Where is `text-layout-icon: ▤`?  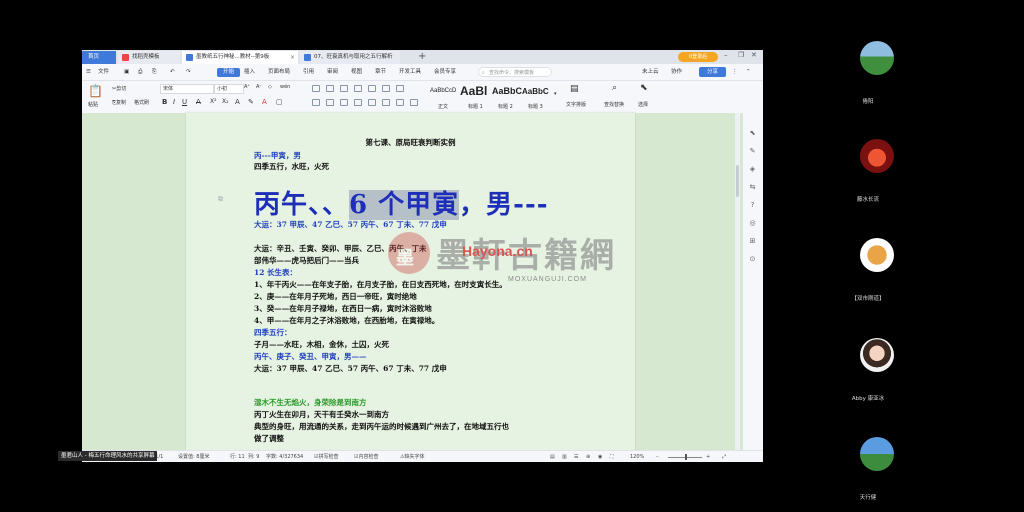 text-layout-icon: ▤ is located at coordinates (574, 89).